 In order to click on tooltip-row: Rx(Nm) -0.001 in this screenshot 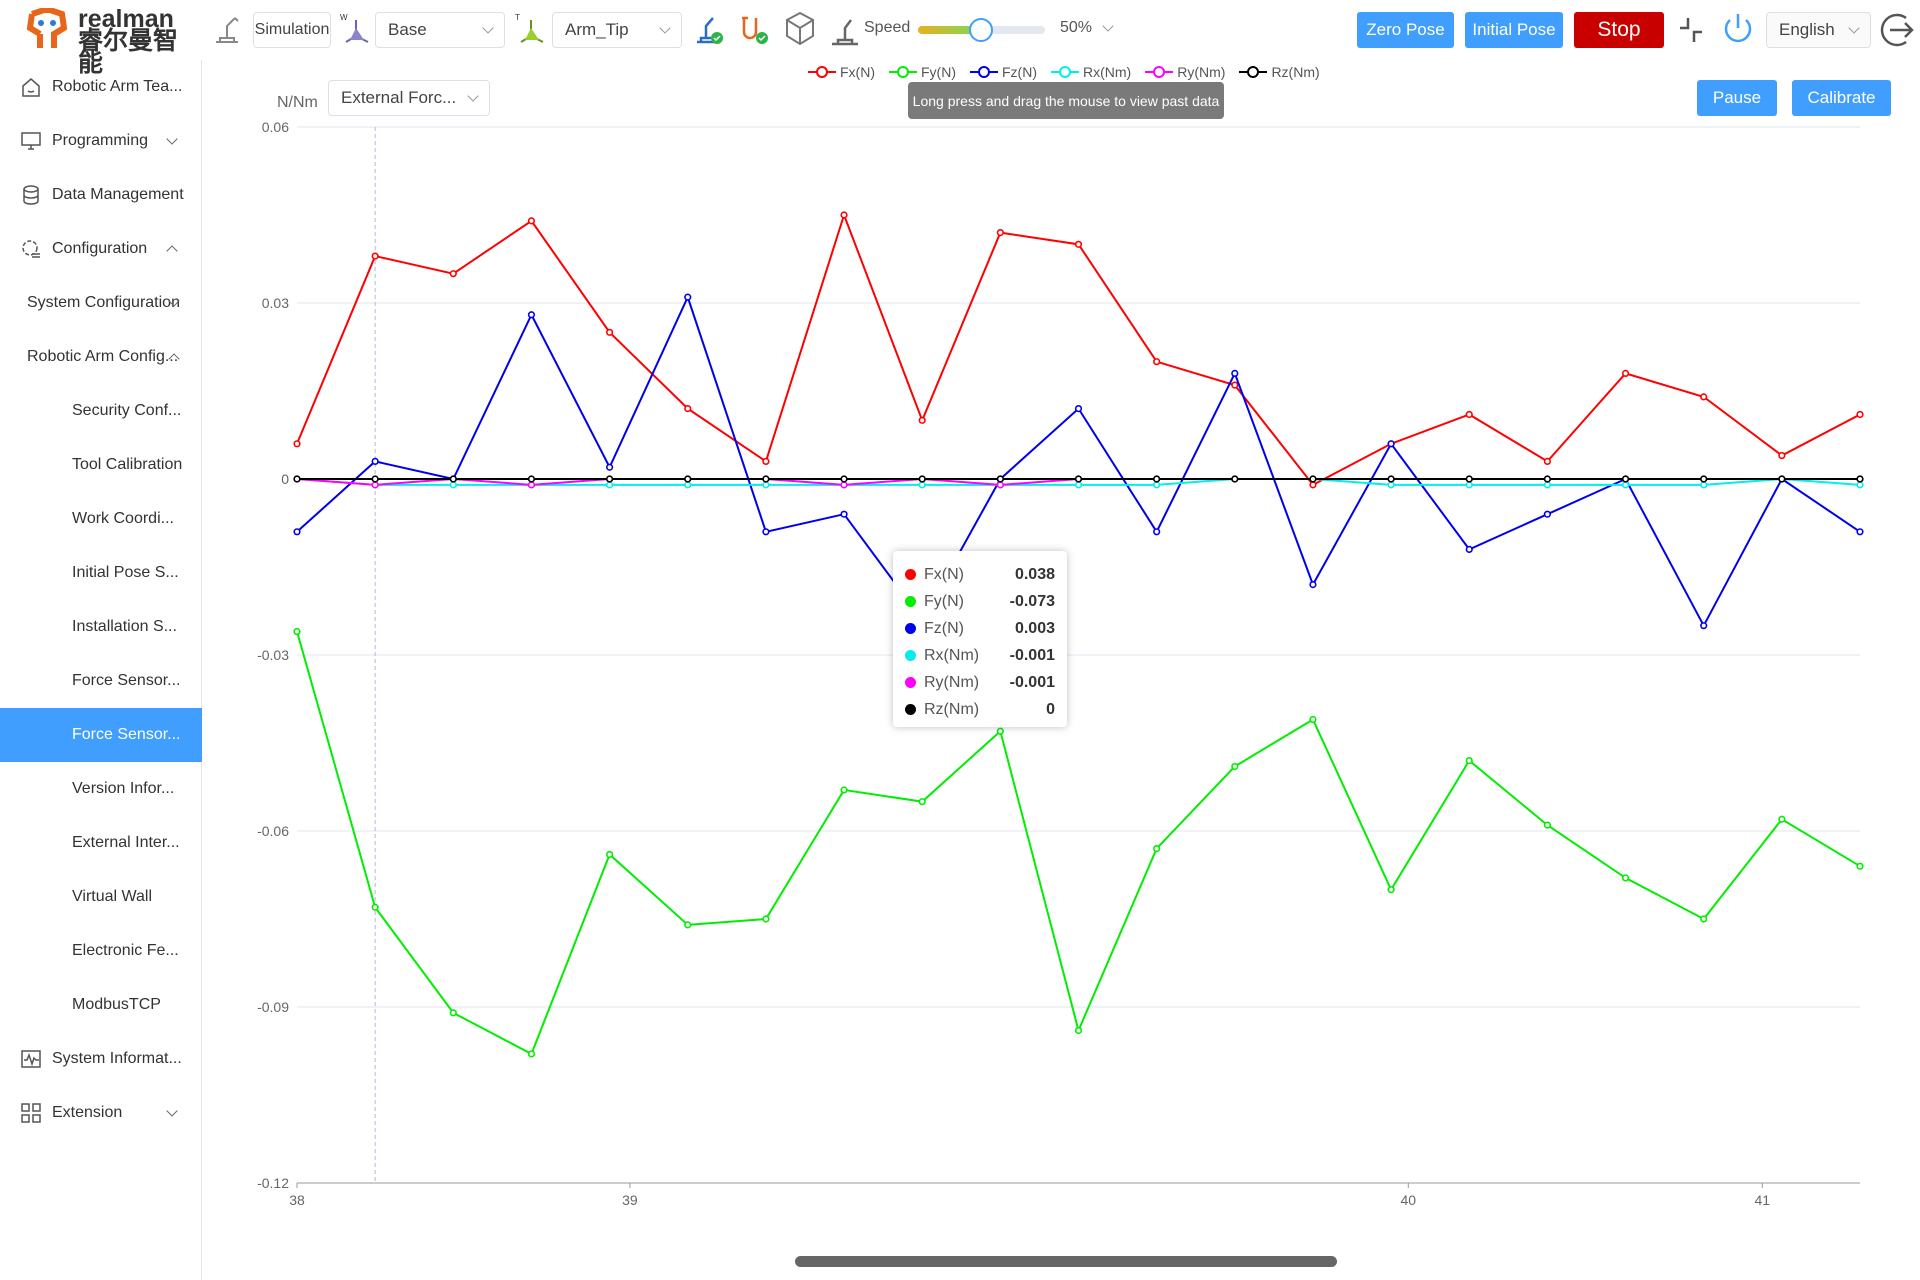, I will do `click(980, 655)`.